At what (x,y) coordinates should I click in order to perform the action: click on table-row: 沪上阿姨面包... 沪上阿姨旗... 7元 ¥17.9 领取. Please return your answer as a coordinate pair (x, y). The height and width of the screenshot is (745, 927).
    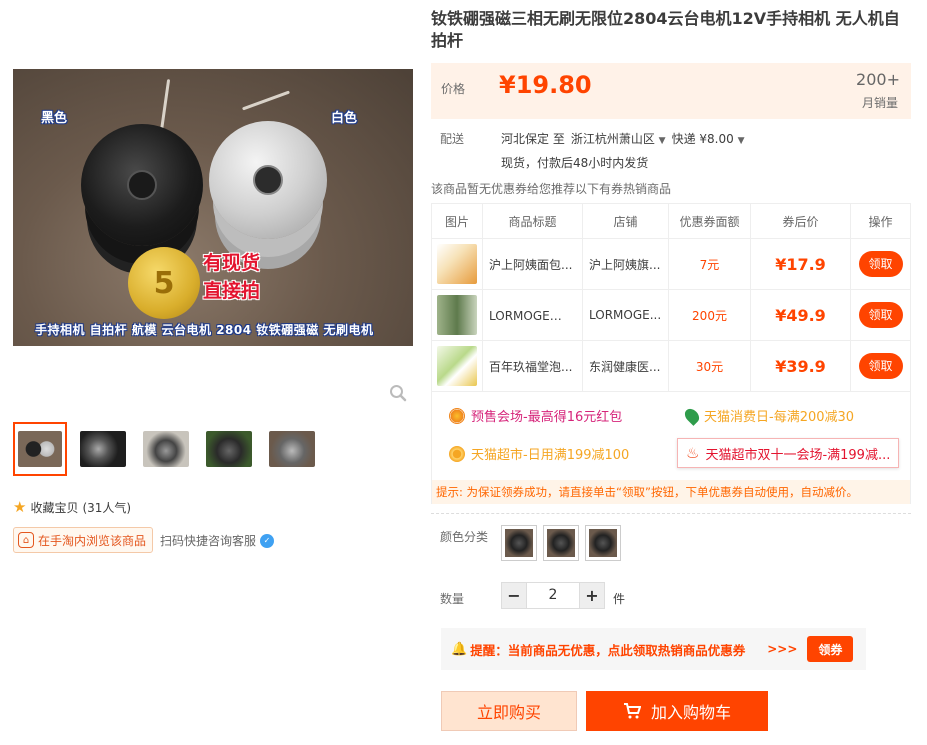
    Looking at the image, I should click on (671, 264).